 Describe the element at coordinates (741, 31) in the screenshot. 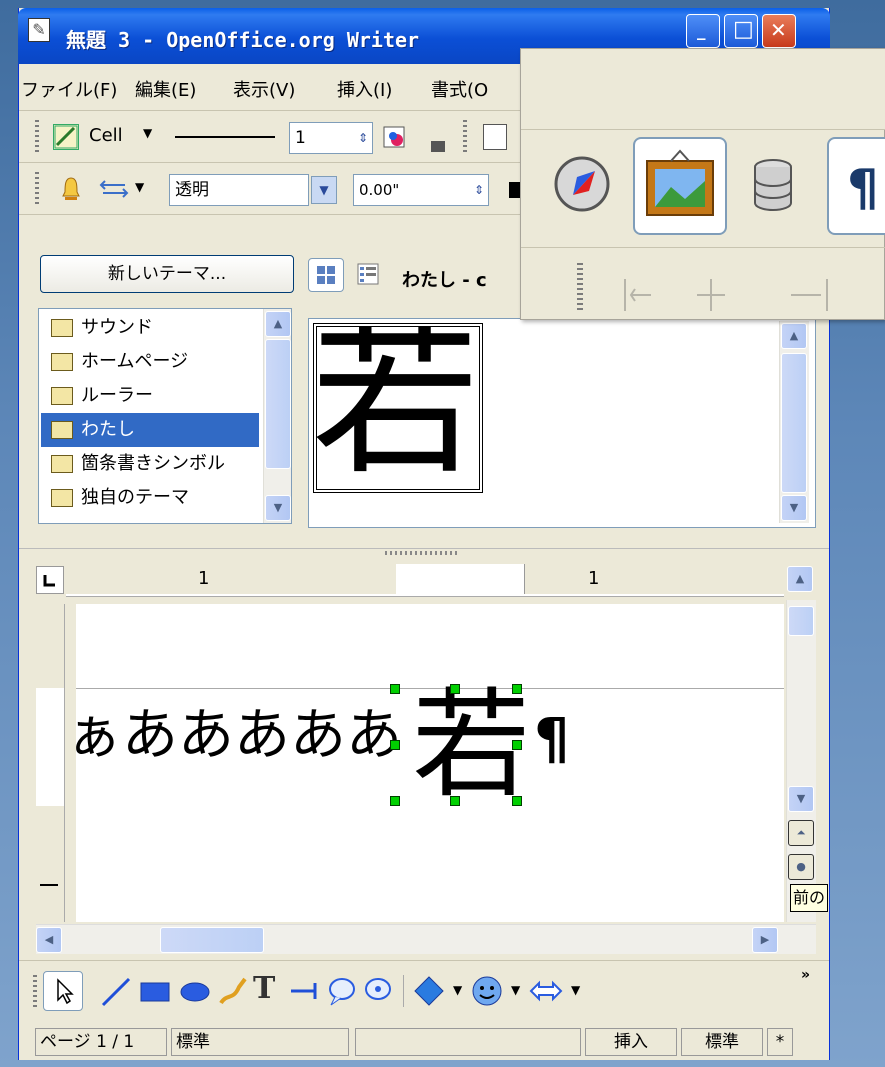

I see `maximize-button: □` at that location.